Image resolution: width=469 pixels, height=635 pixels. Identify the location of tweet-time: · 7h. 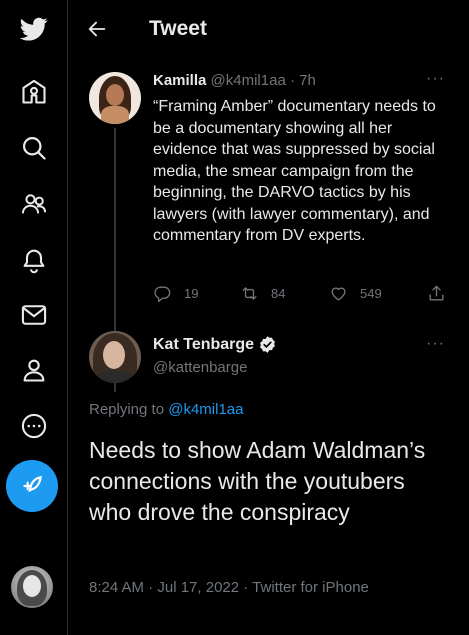
(303, 80).